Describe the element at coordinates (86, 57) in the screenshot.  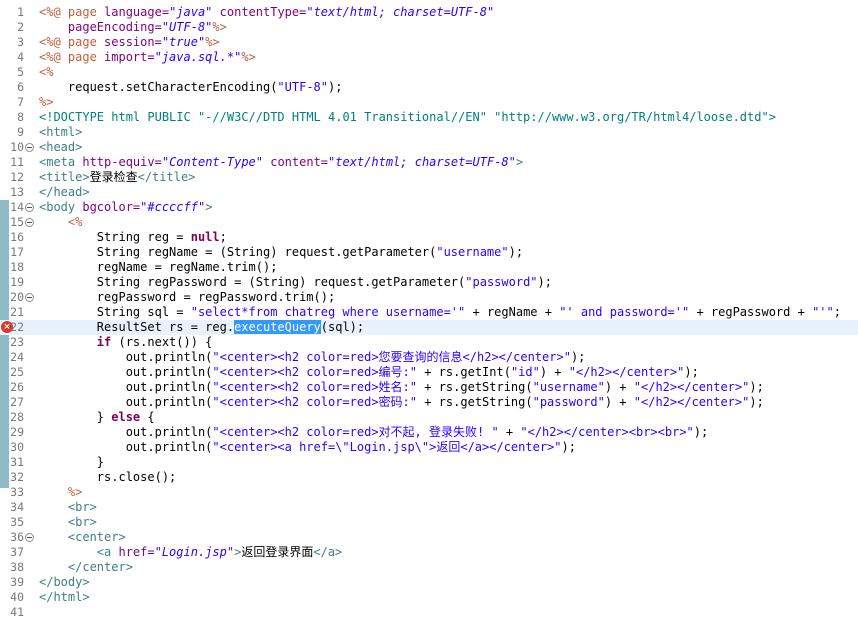
I see `code-token: page` at that location.